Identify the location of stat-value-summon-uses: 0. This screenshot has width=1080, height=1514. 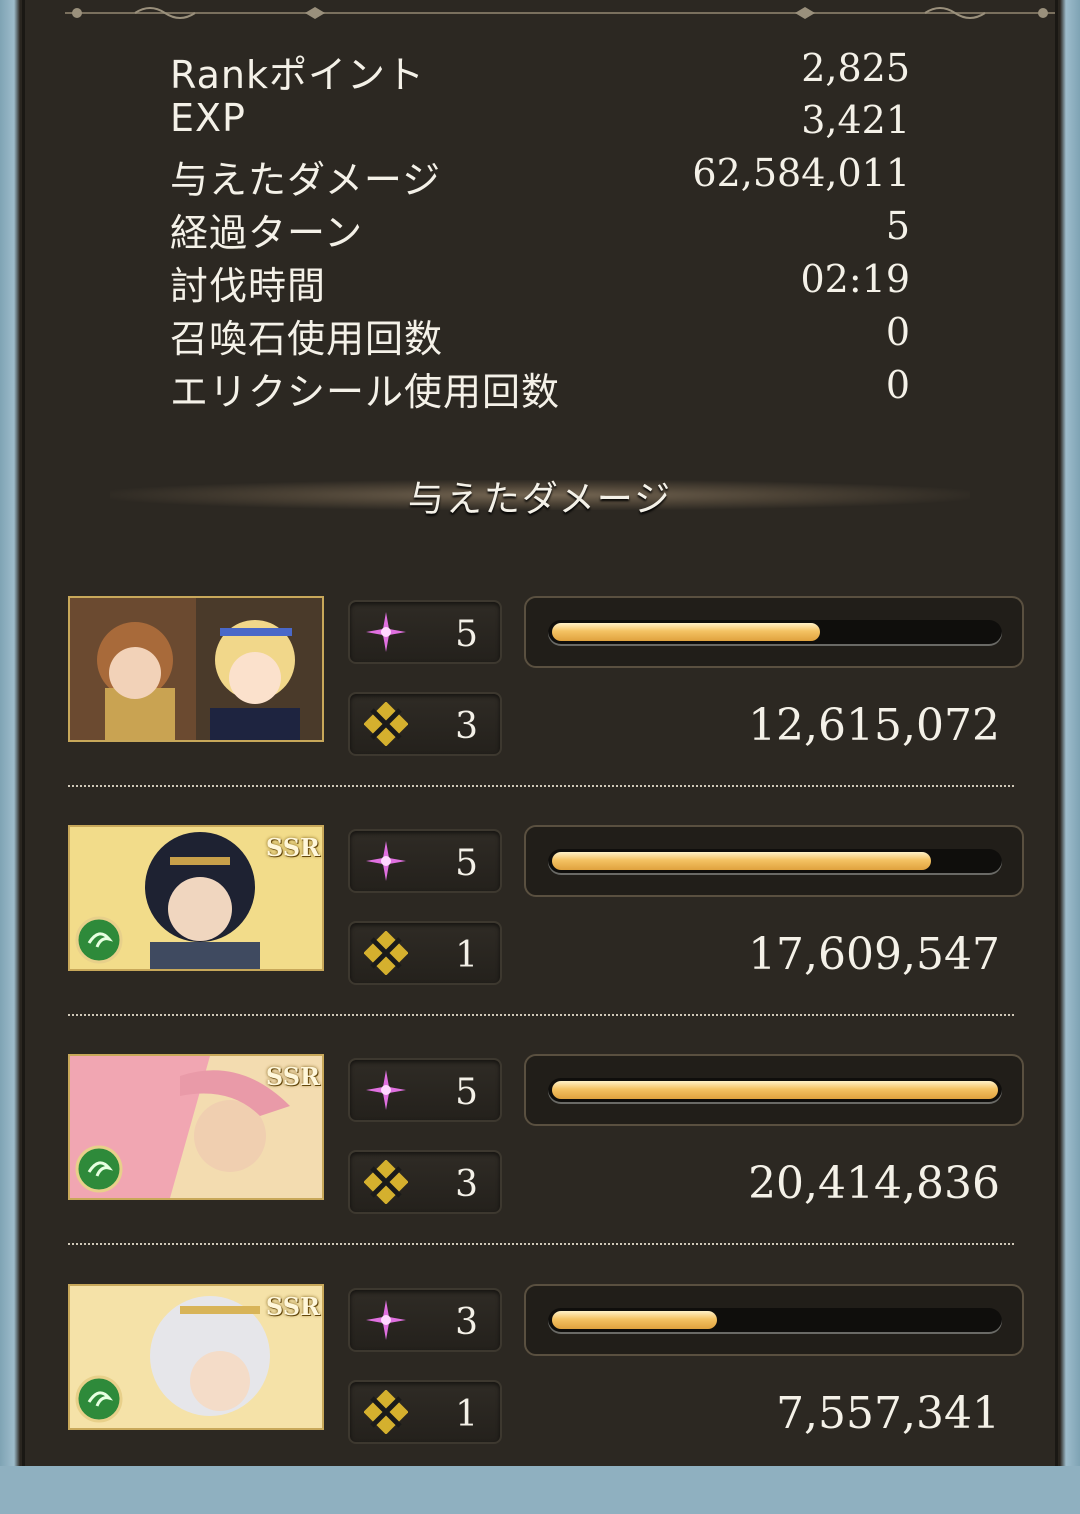
(897, 332).